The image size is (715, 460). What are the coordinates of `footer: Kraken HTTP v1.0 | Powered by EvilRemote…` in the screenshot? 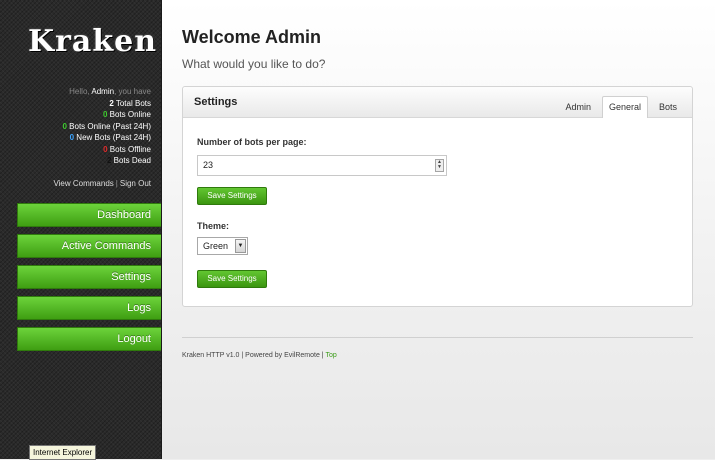 It's located at (259, 355).